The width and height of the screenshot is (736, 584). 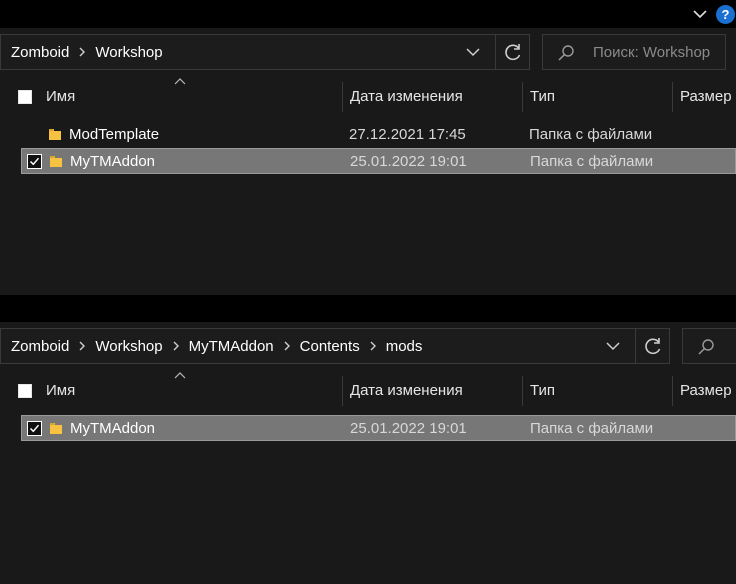 What do you see at coordinates (407, 134) in the screenshot?
I see `file-date: 27.12.2021 17:45` at bounding box center [407, 134].